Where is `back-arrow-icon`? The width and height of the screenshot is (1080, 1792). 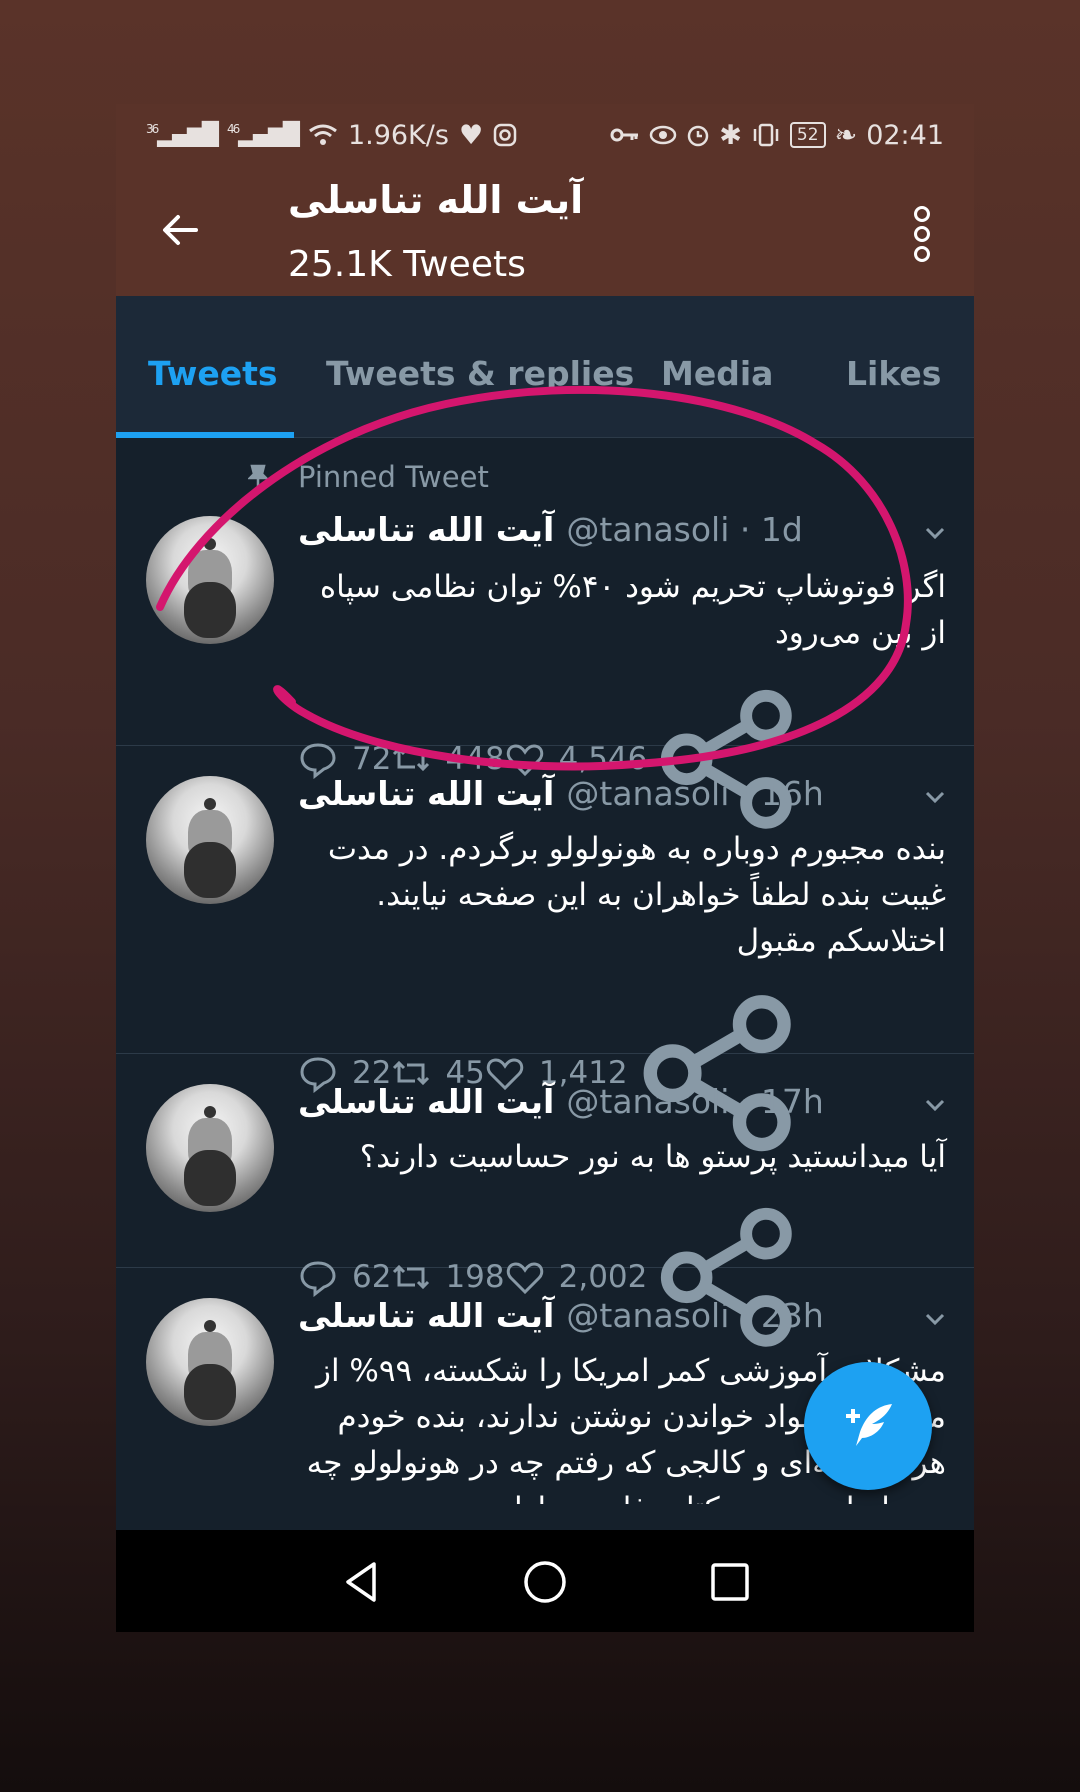
back-arrow-icon is located at coordinates (180, 230).